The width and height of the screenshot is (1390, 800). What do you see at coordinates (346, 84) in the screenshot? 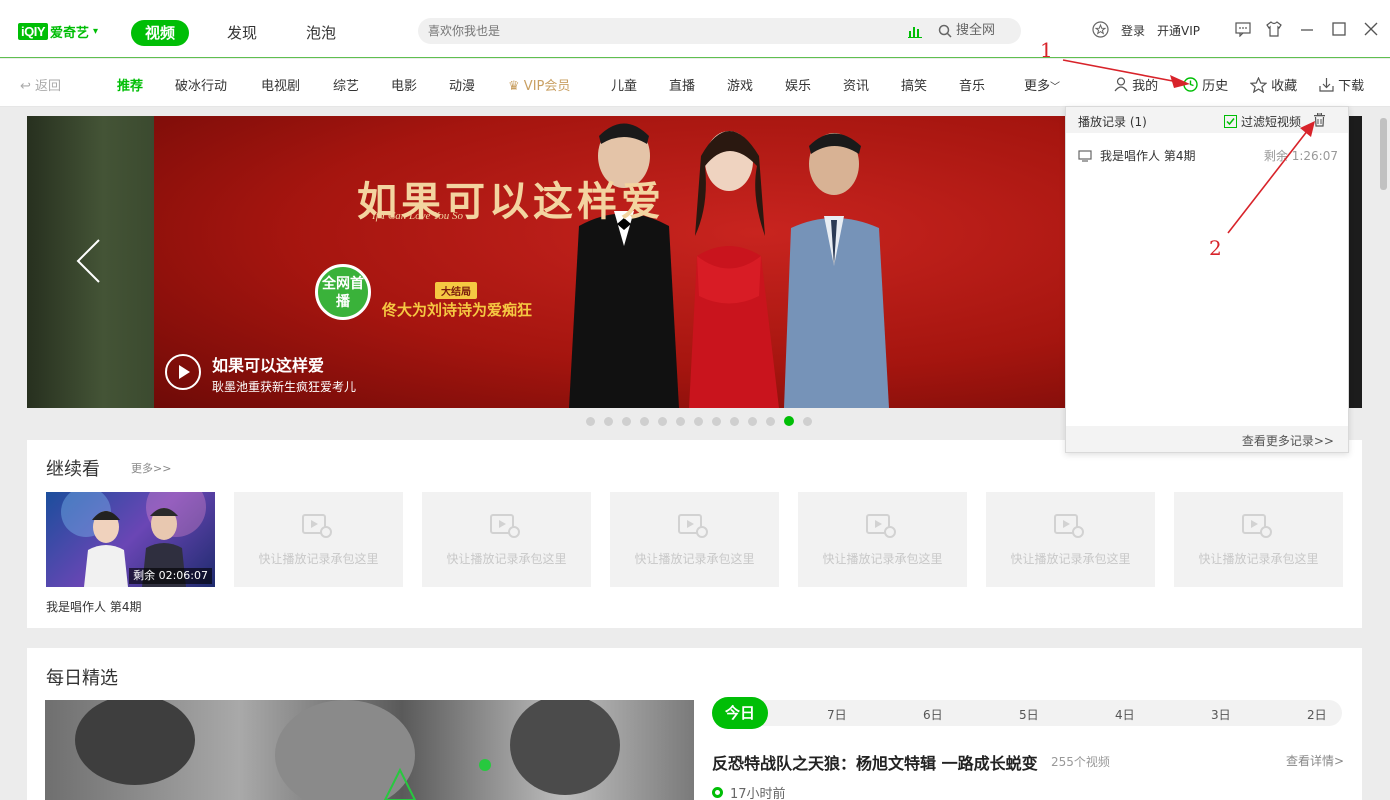
I see `nav-item-variety: 综艺` at bounding box center [346, 84].